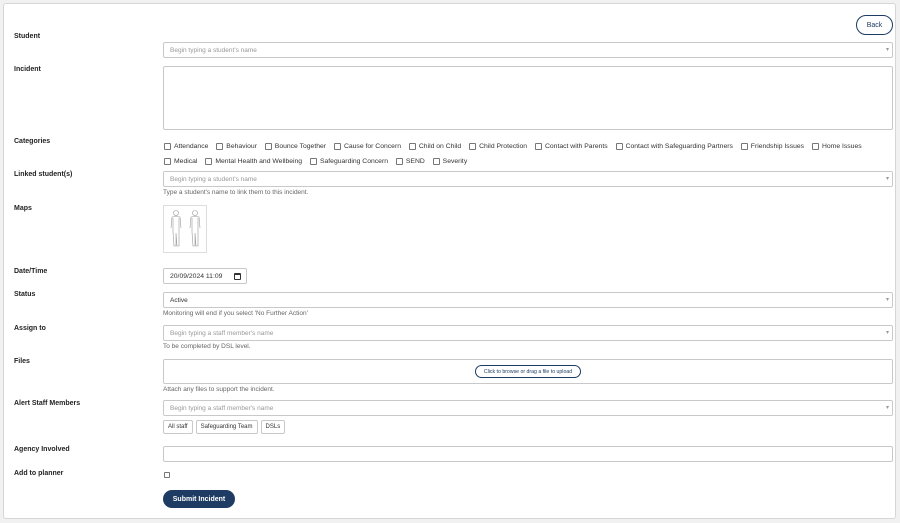 This screenshot has height=523, width=900. Describe the element at coordinates (300, 146) in the screenshot. I see `category-label: Bounce Together` at that location.